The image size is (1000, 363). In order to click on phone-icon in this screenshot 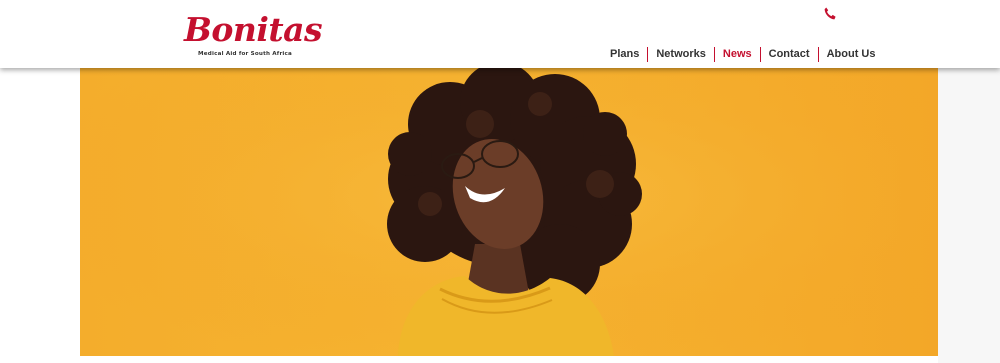, I will do `click(830, 14)`.